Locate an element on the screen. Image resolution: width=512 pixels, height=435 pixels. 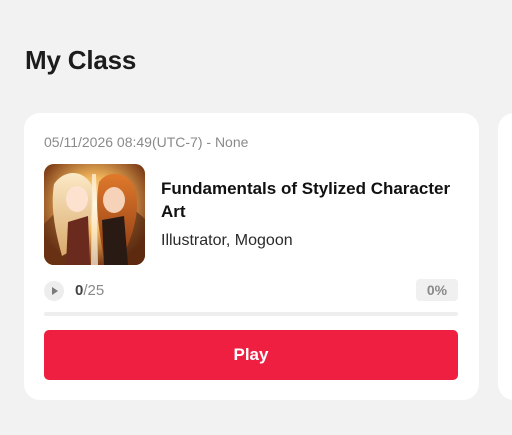
class-title: Fundamentals of Stylized Character Art is located at coordinates (311, 200).